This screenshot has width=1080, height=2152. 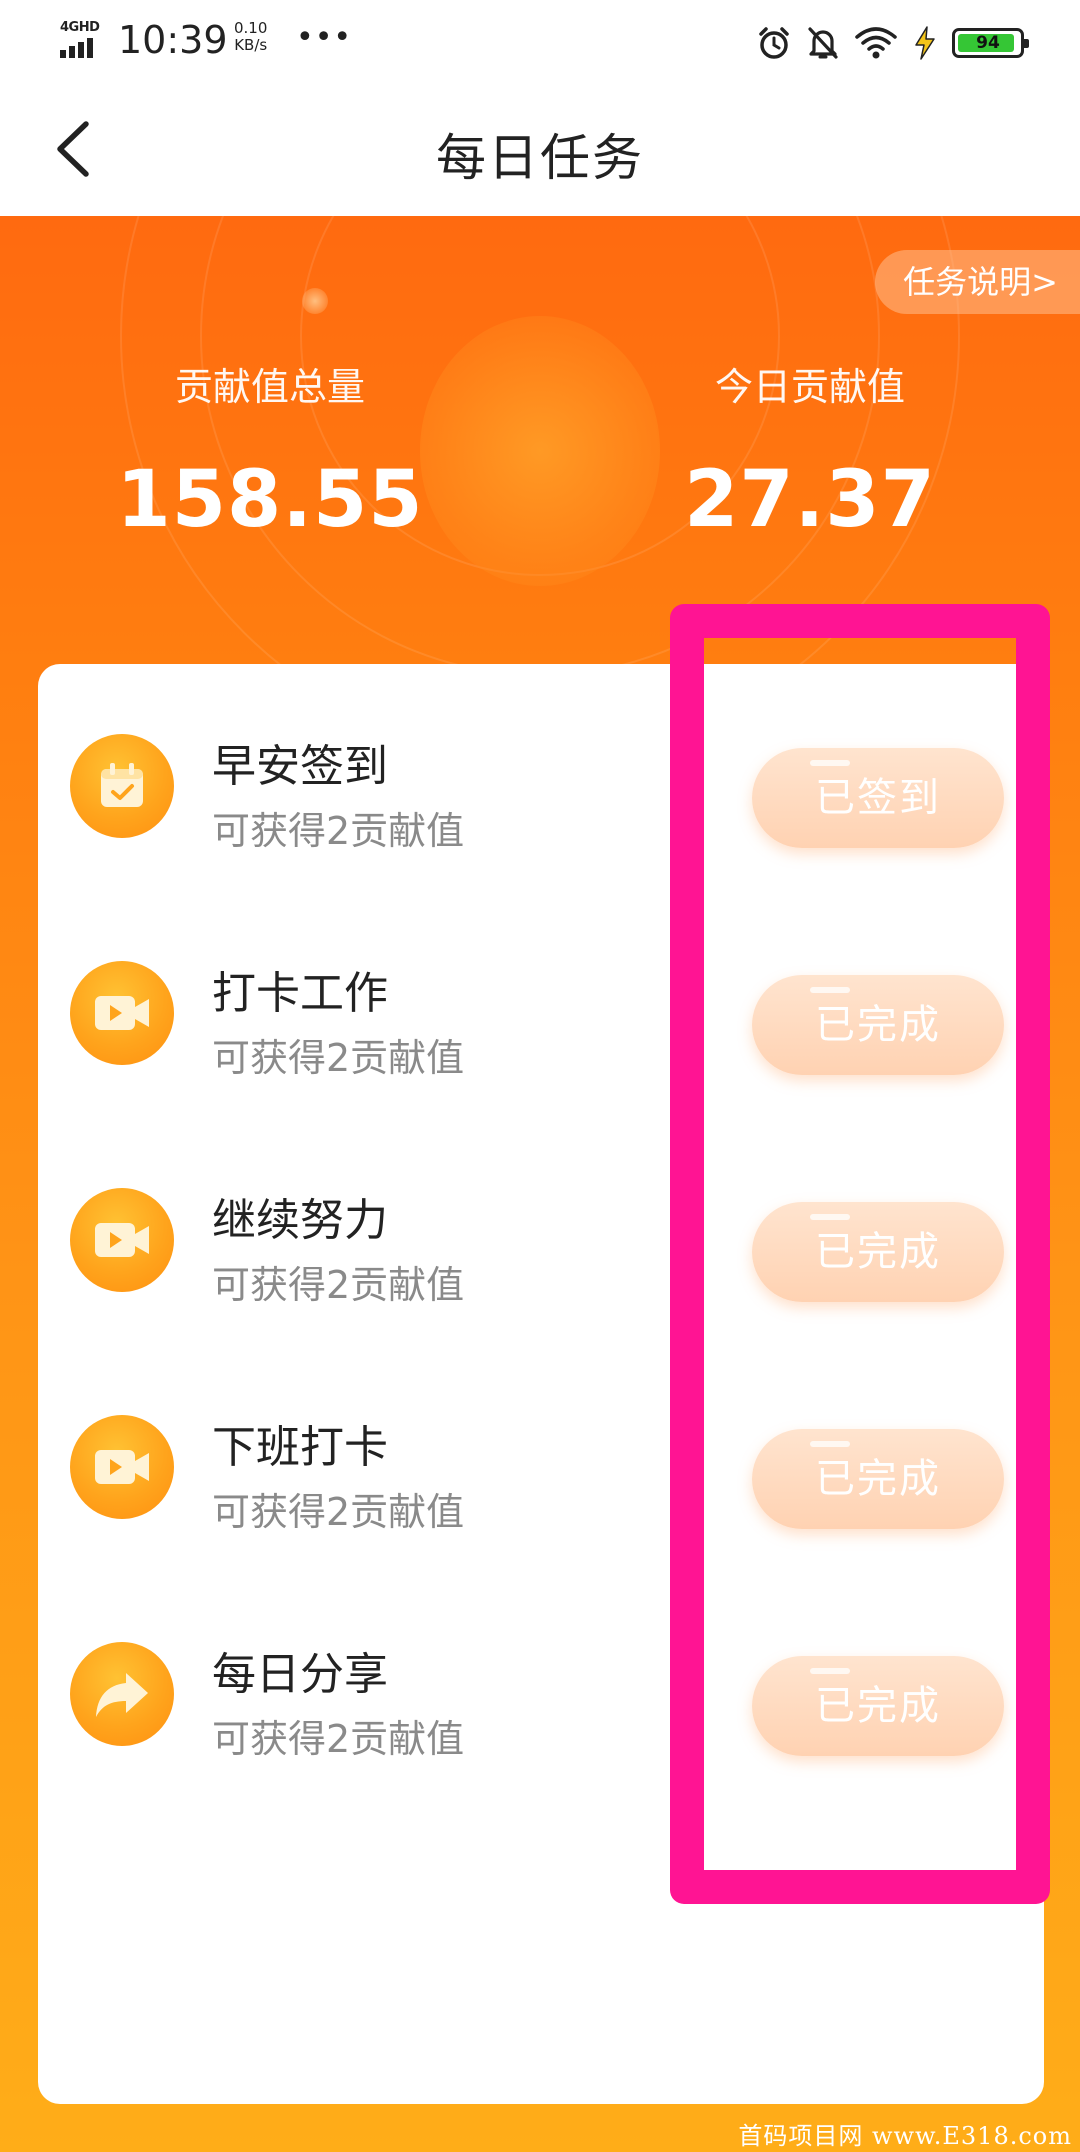 I want to click on battery-icon: 94, so click(x=990, y=43).